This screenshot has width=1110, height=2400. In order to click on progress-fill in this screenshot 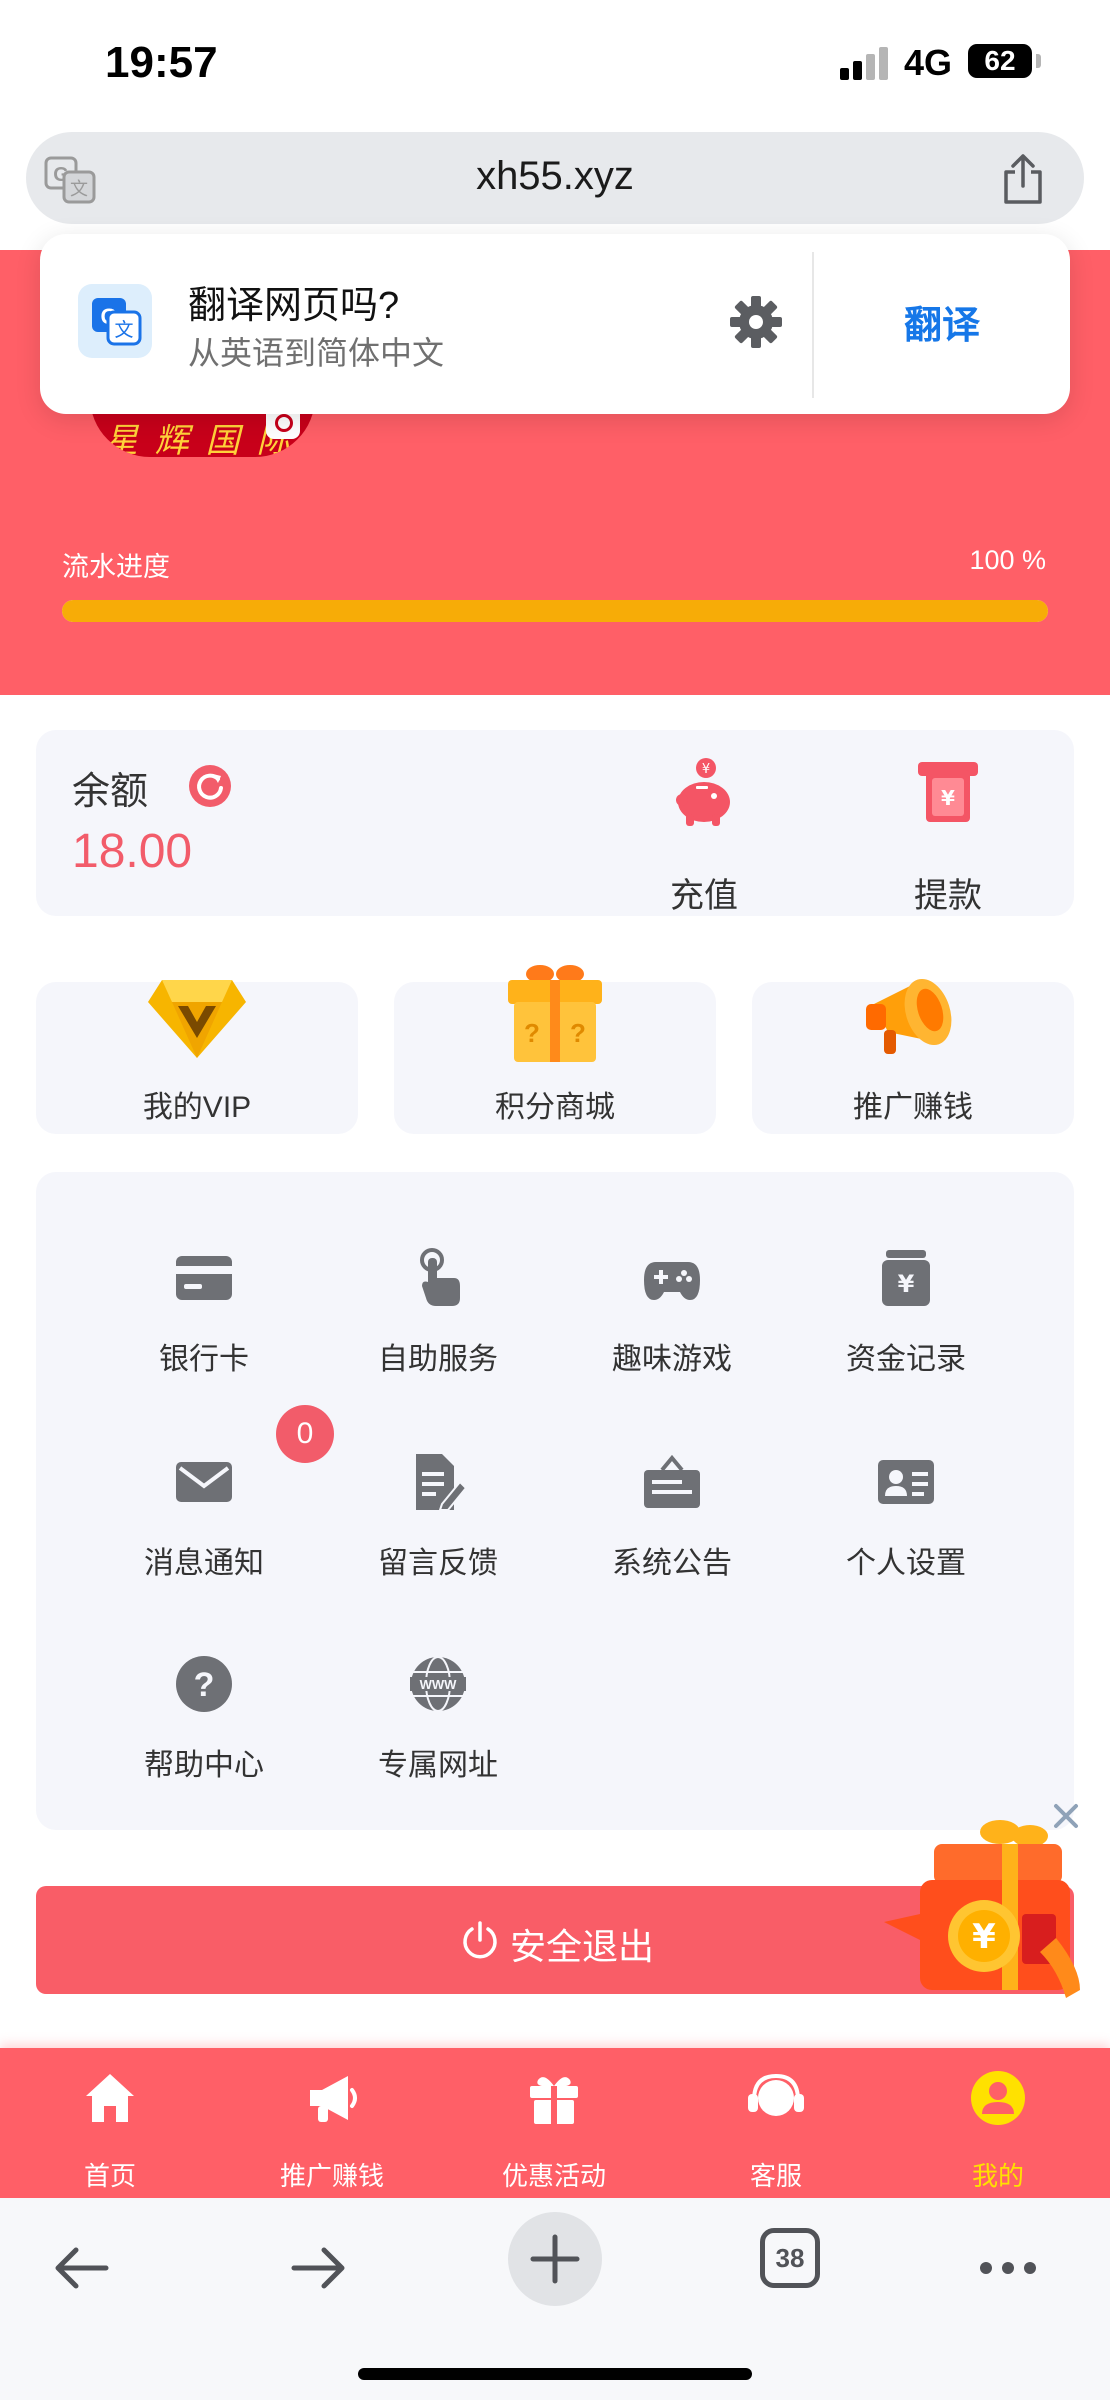, I will do `click(555, 611)`.